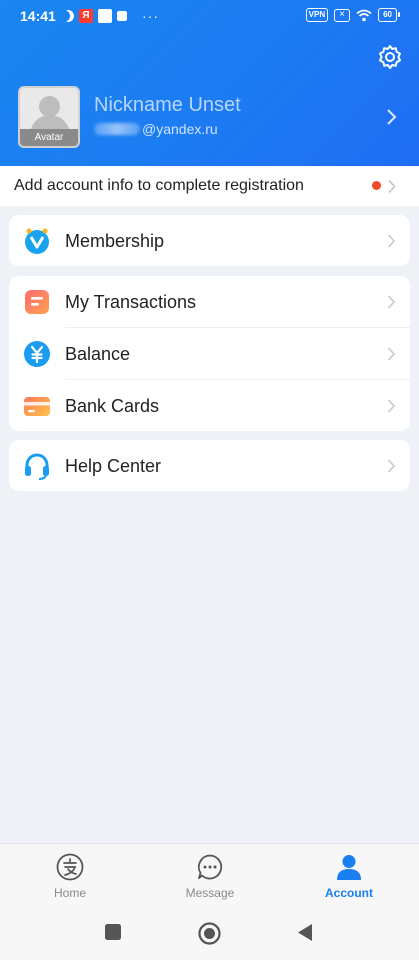  Describe the element at coordinates (167, 105) in the screenshot. I see `nickname: Nickname Unset` at that location.